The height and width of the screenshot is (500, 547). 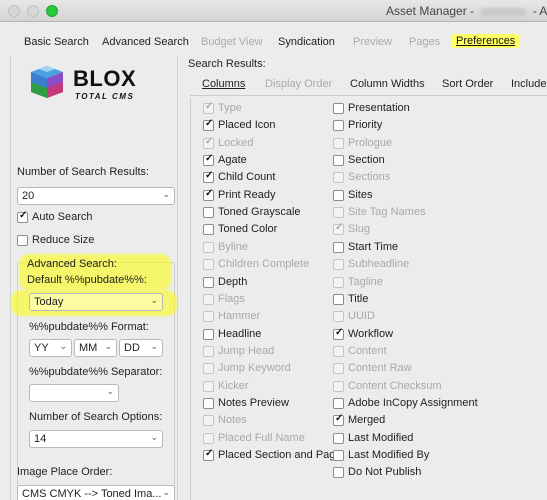 I want to click on tab-basic-search: Basic Search, so click(x=56, y=42).